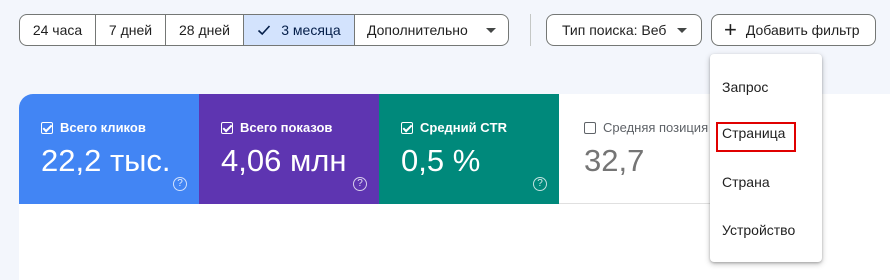 The height and width of the screenshot is (280, 890). I want to click on range-3m-label: 3 месяца, so click(311, 30).